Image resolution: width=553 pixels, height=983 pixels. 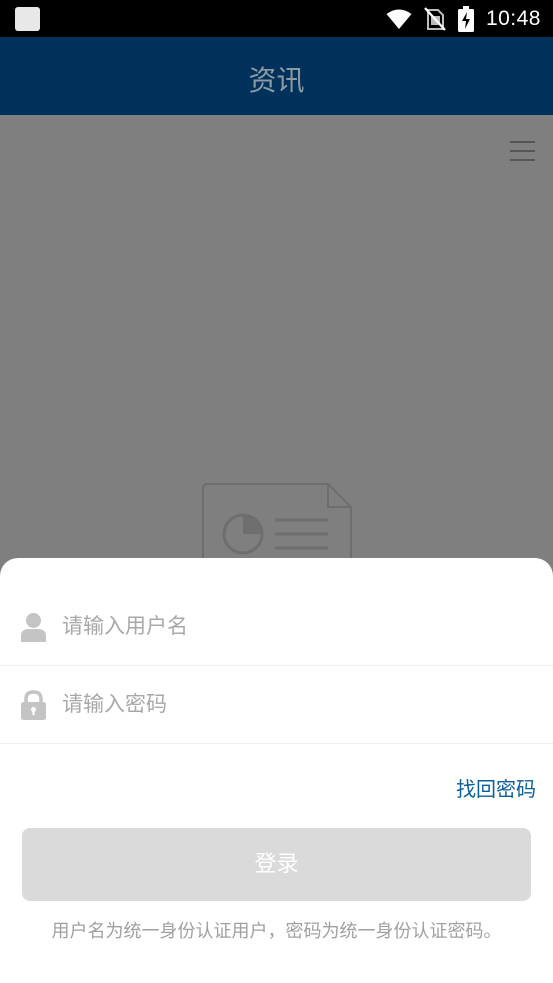 I want to click on wifi-icon, so click(x=399, y=19).